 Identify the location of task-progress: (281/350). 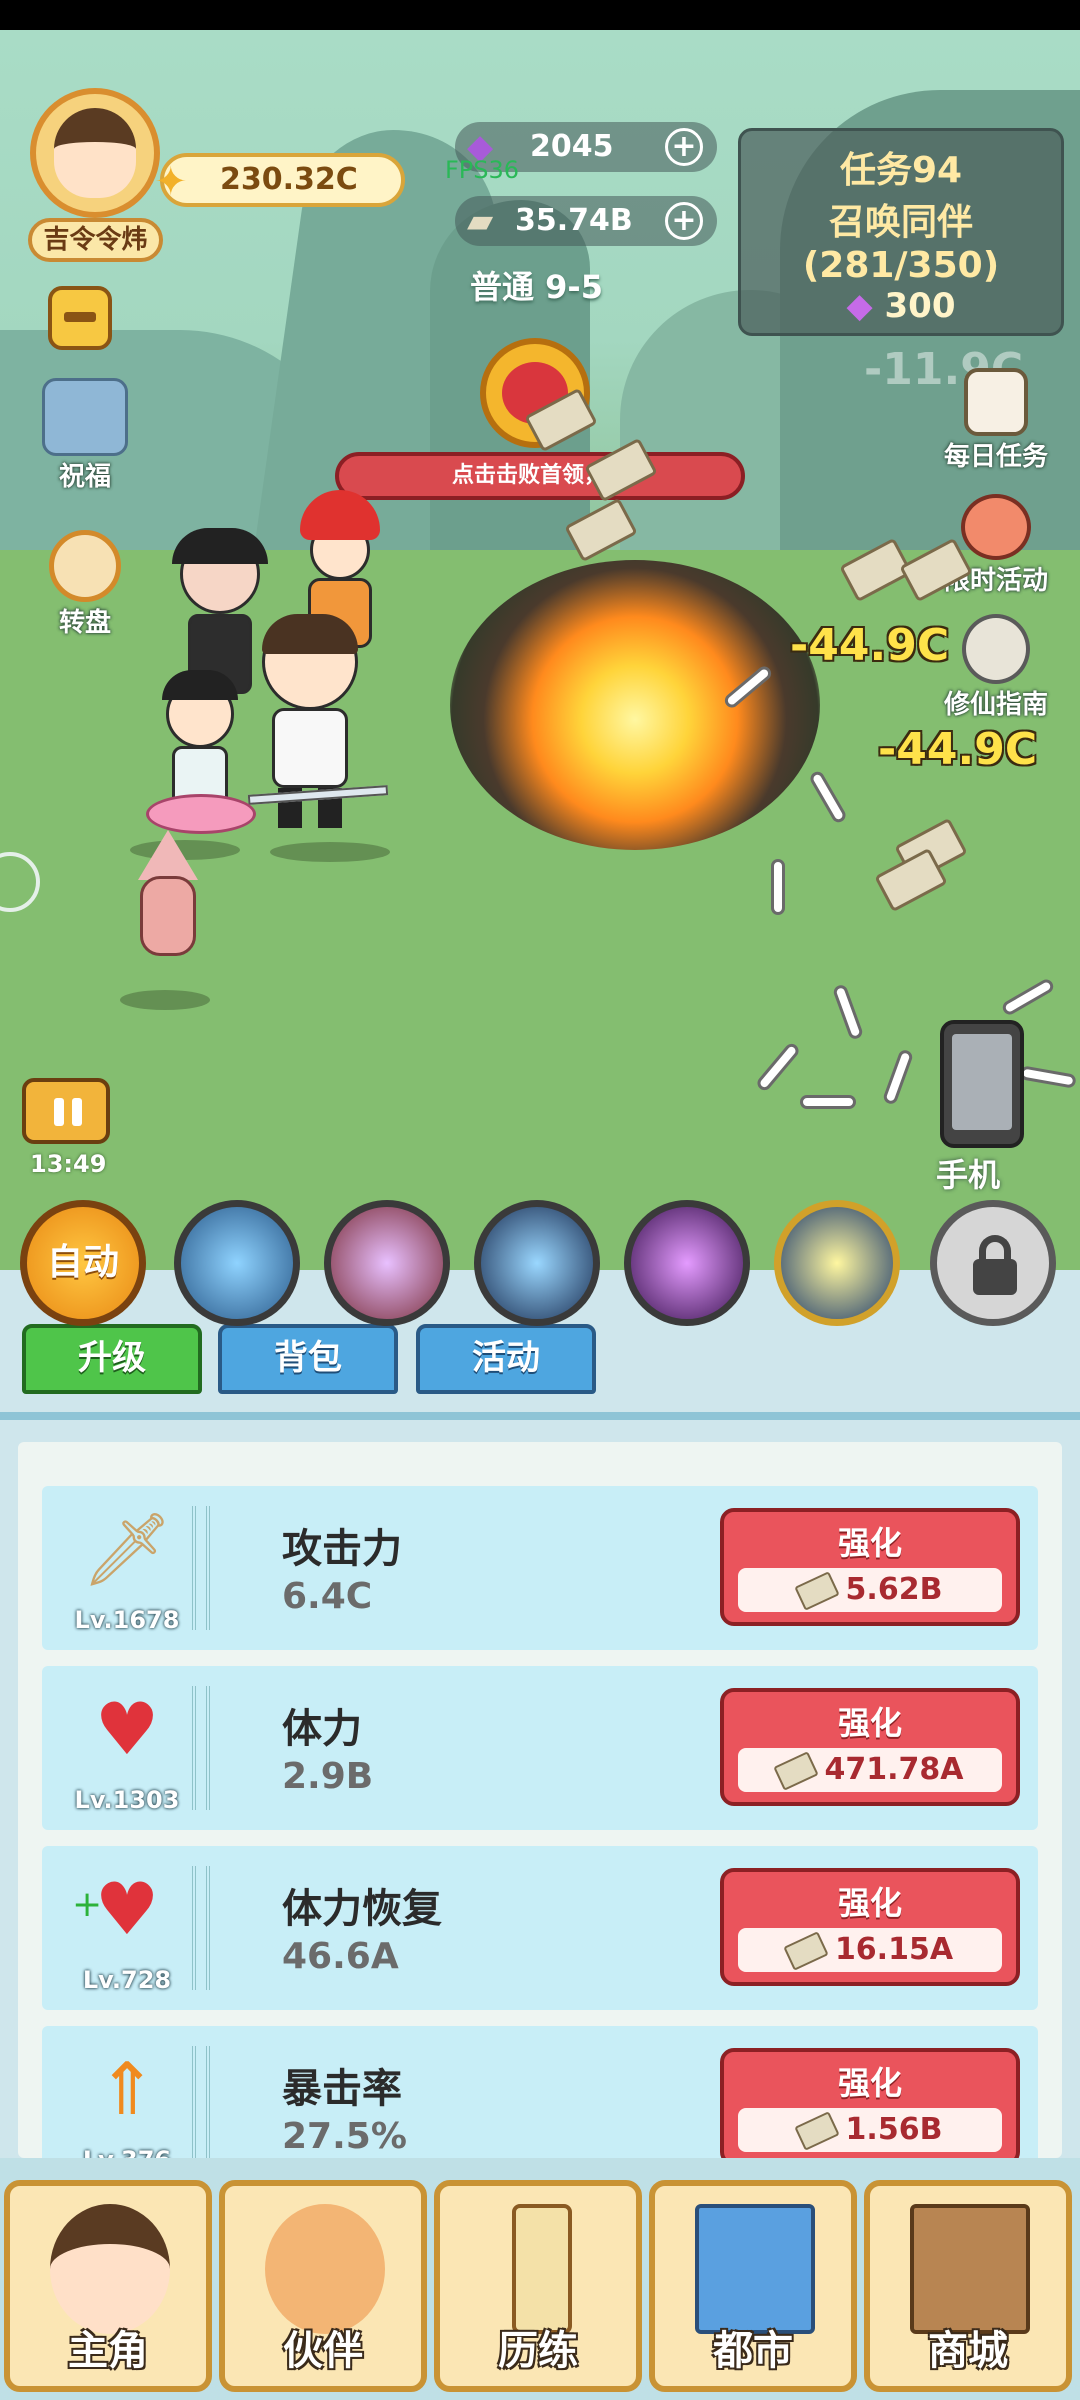
(901, 265).